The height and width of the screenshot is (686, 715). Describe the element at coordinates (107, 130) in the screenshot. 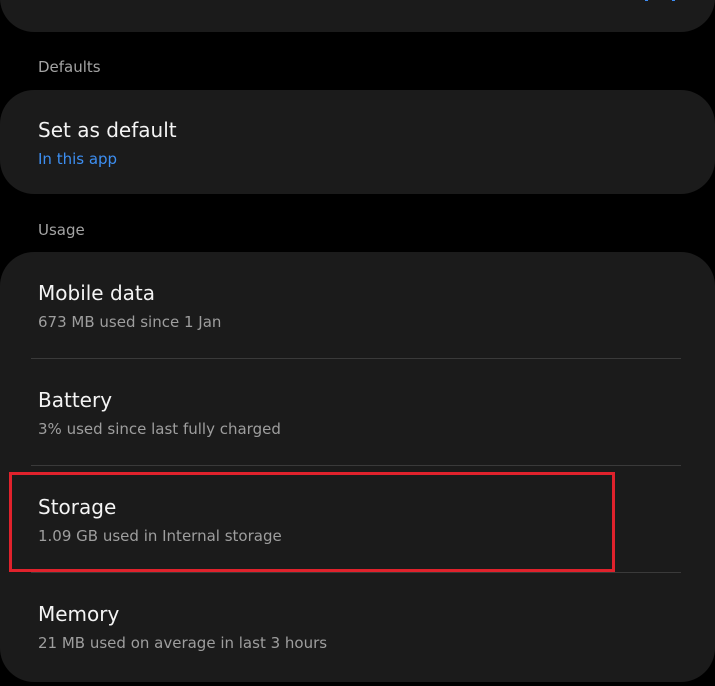

I see `set-as-default-title: Set as default` at that location.